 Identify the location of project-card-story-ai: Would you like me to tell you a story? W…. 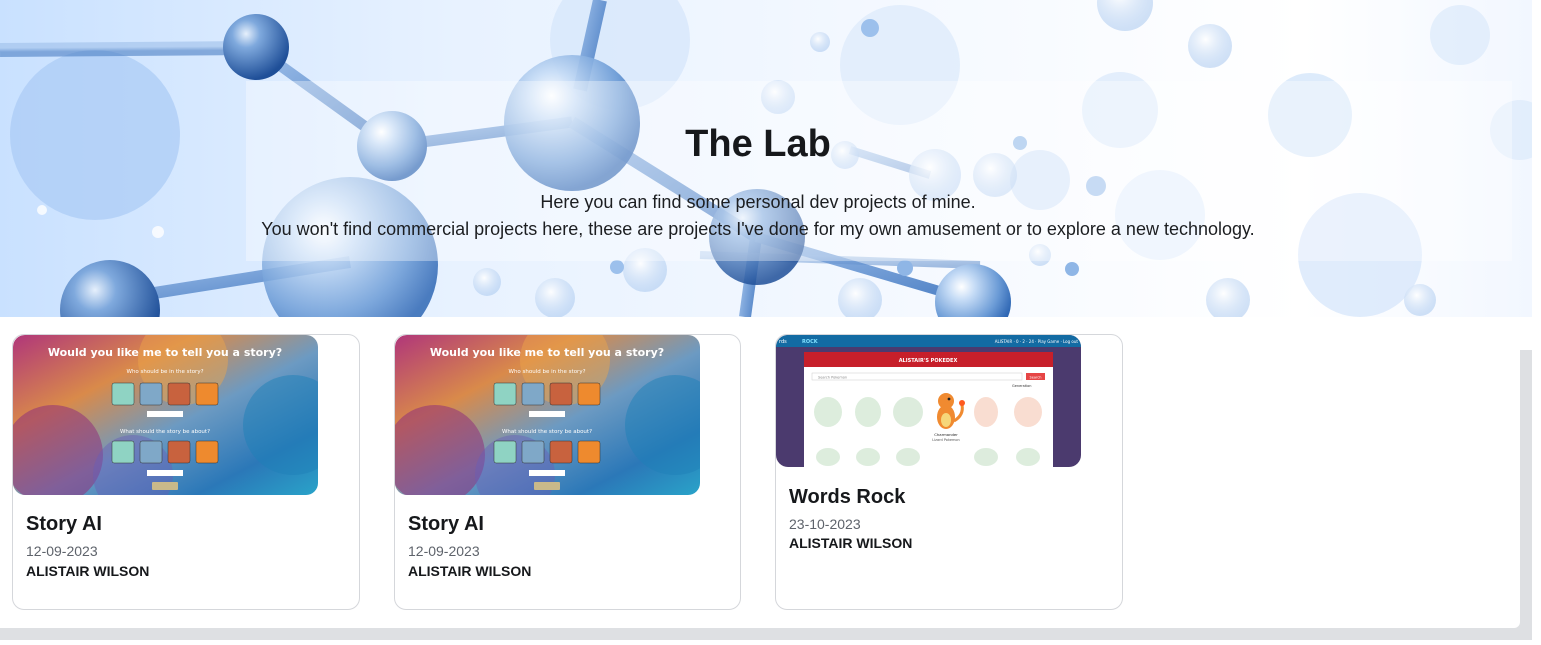
(186, 472).